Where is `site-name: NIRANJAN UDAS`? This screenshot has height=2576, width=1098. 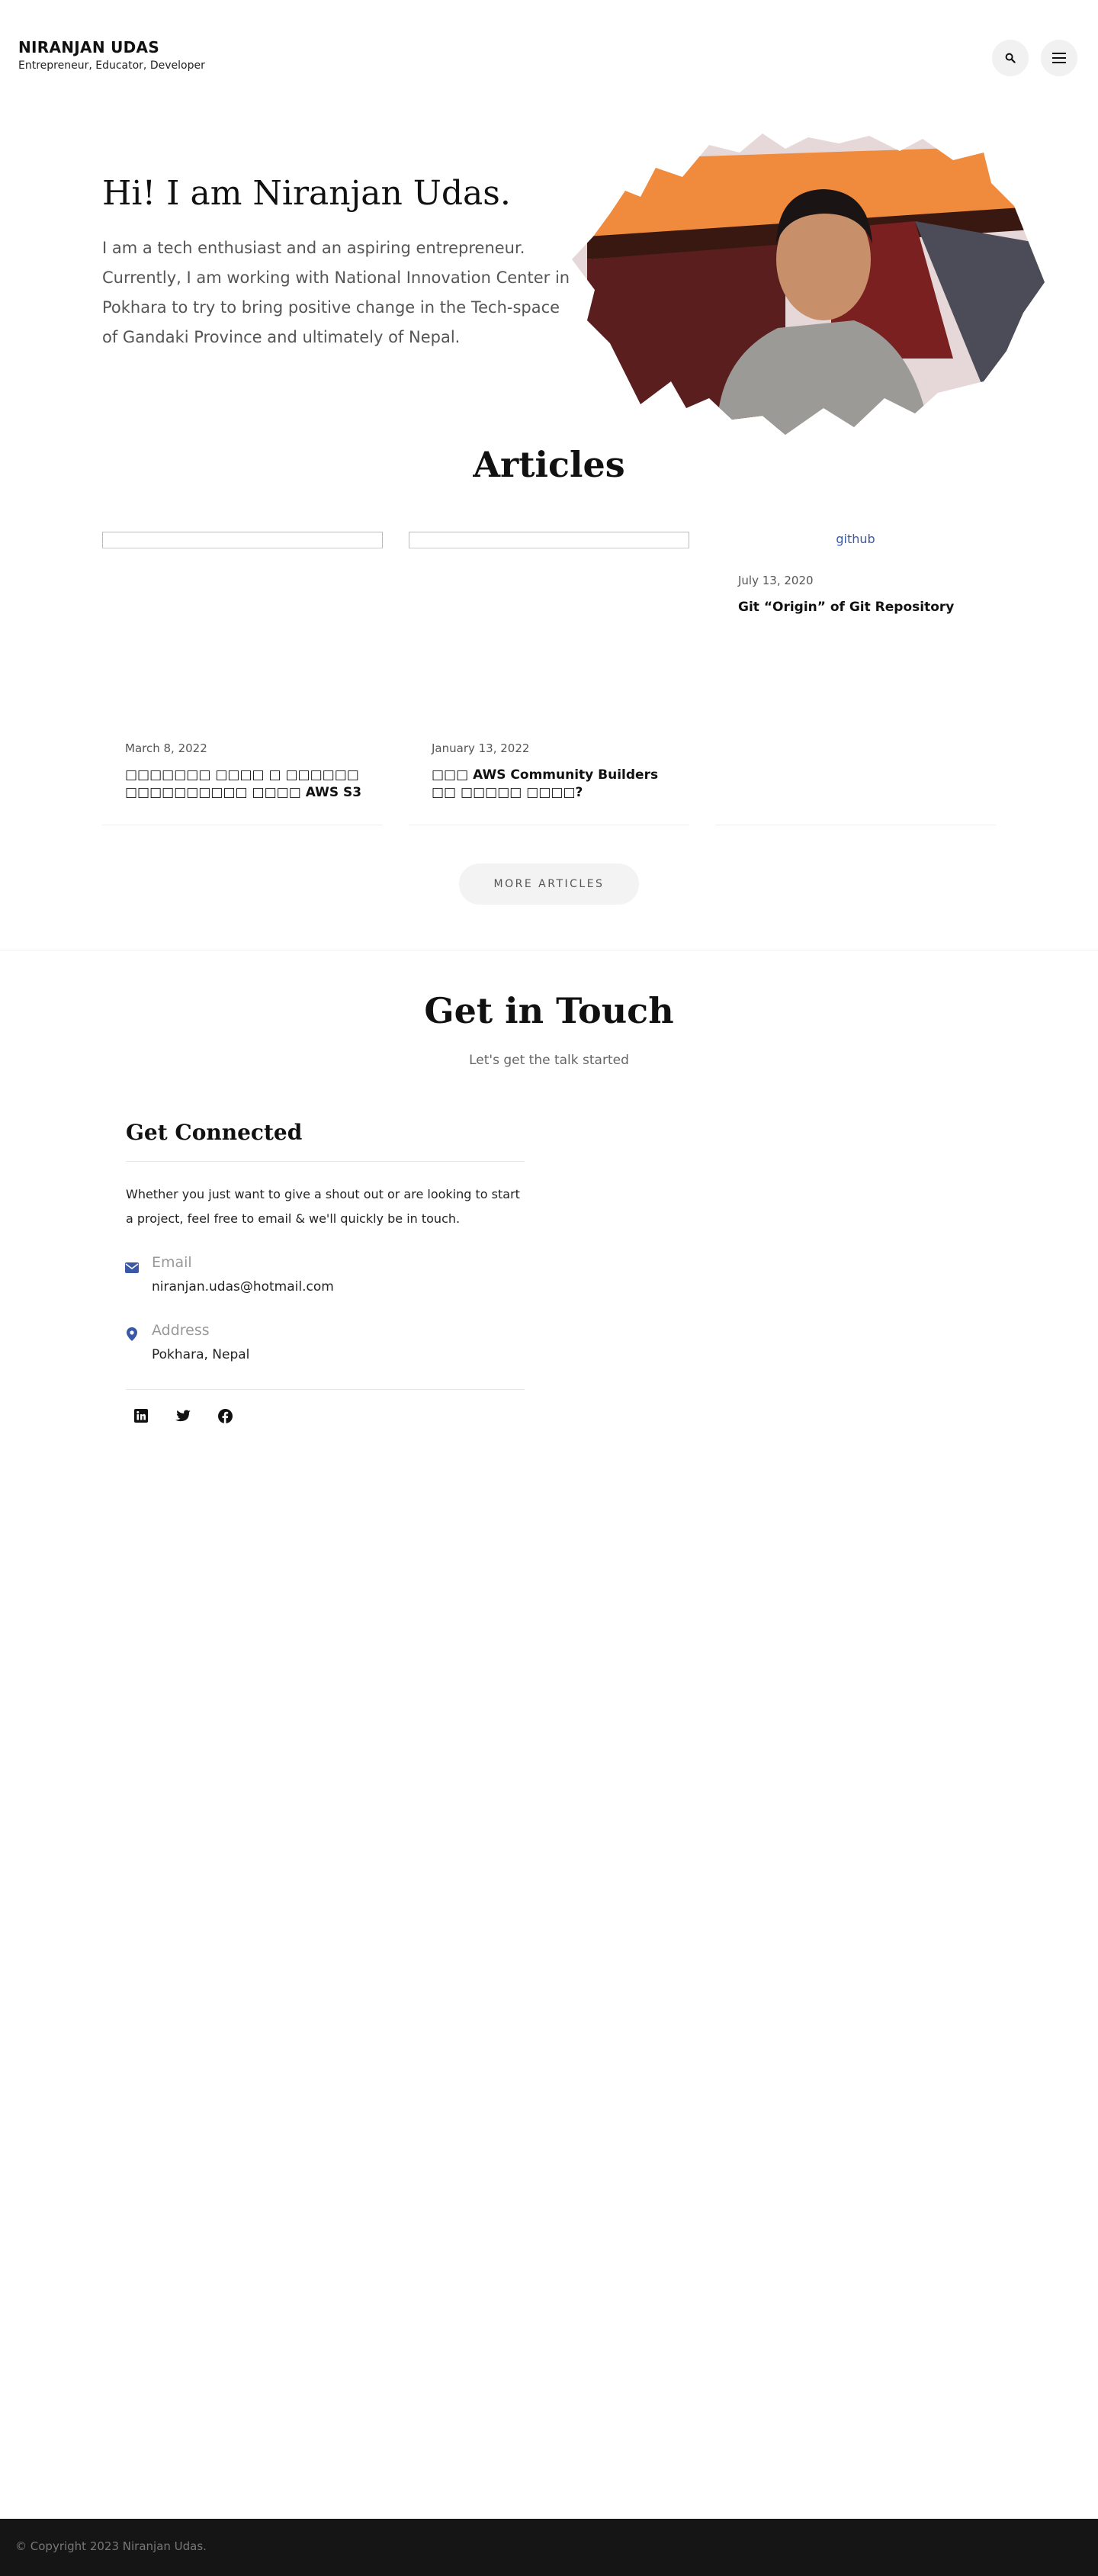 site-name: NIRANJAN UDAS is located at coordinates (111, 47).